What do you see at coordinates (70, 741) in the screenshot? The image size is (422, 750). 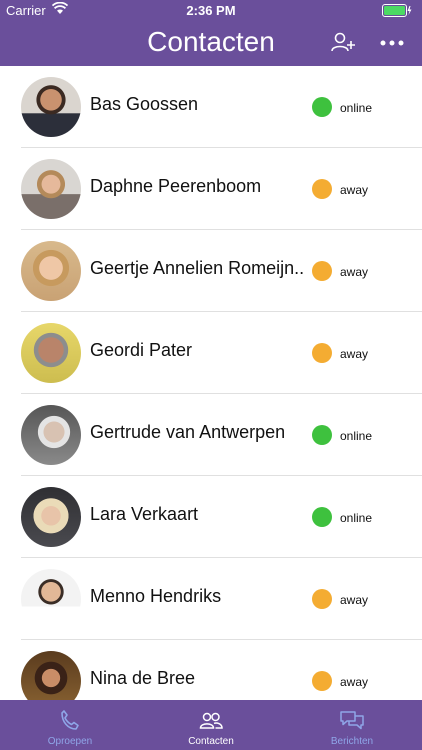 I see `tab-label: Oproepen` at bounding box center [70, 741].